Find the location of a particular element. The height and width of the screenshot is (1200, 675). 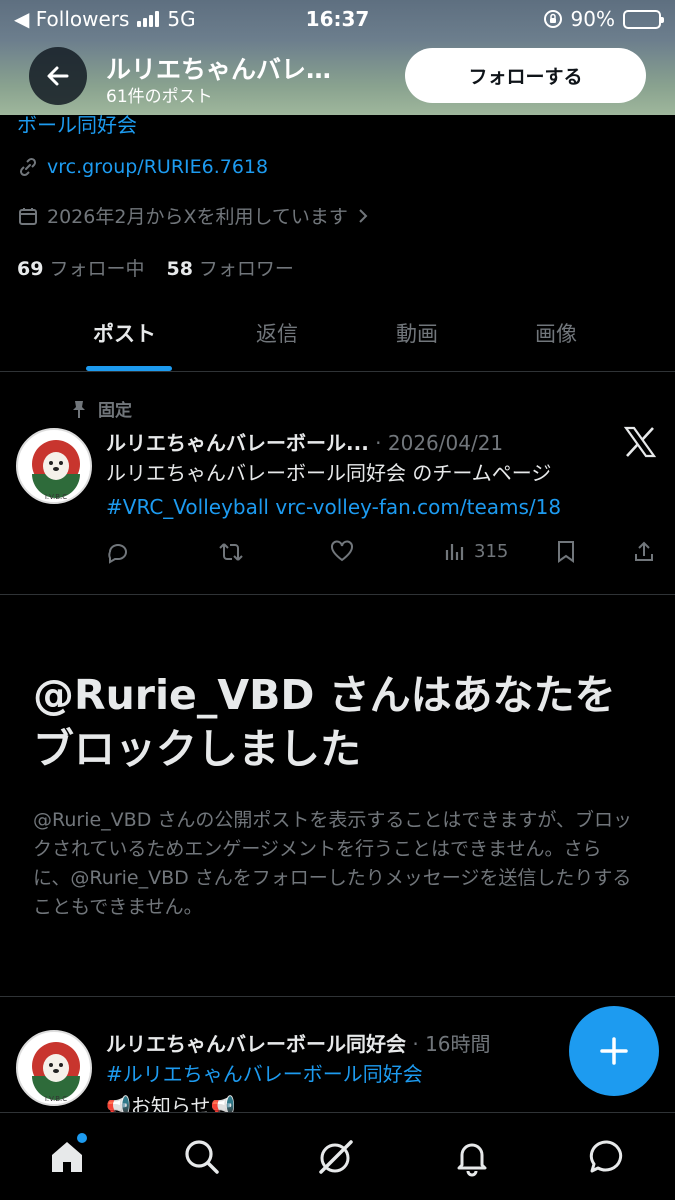

orientation-lock-icon is located at coordinates (552, 19).